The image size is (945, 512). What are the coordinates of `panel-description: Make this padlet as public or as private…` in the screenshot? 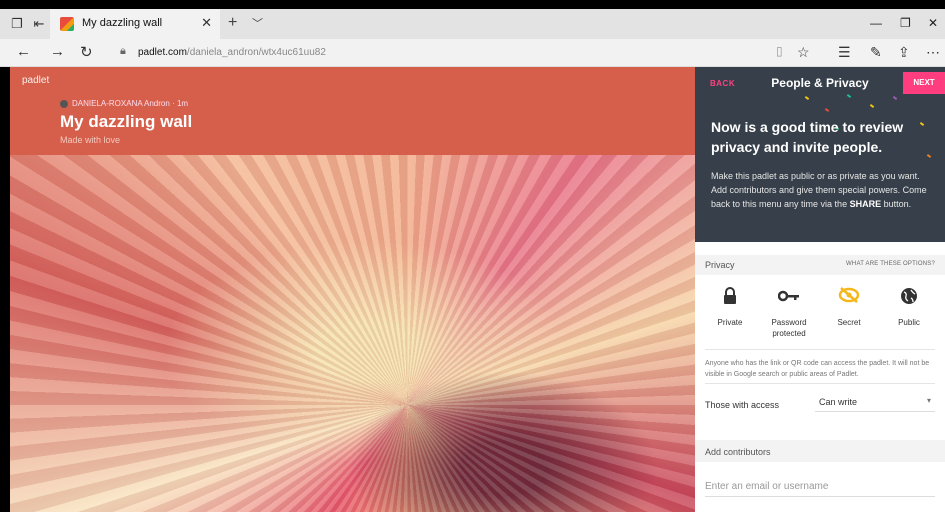 It's located at (823, 190).